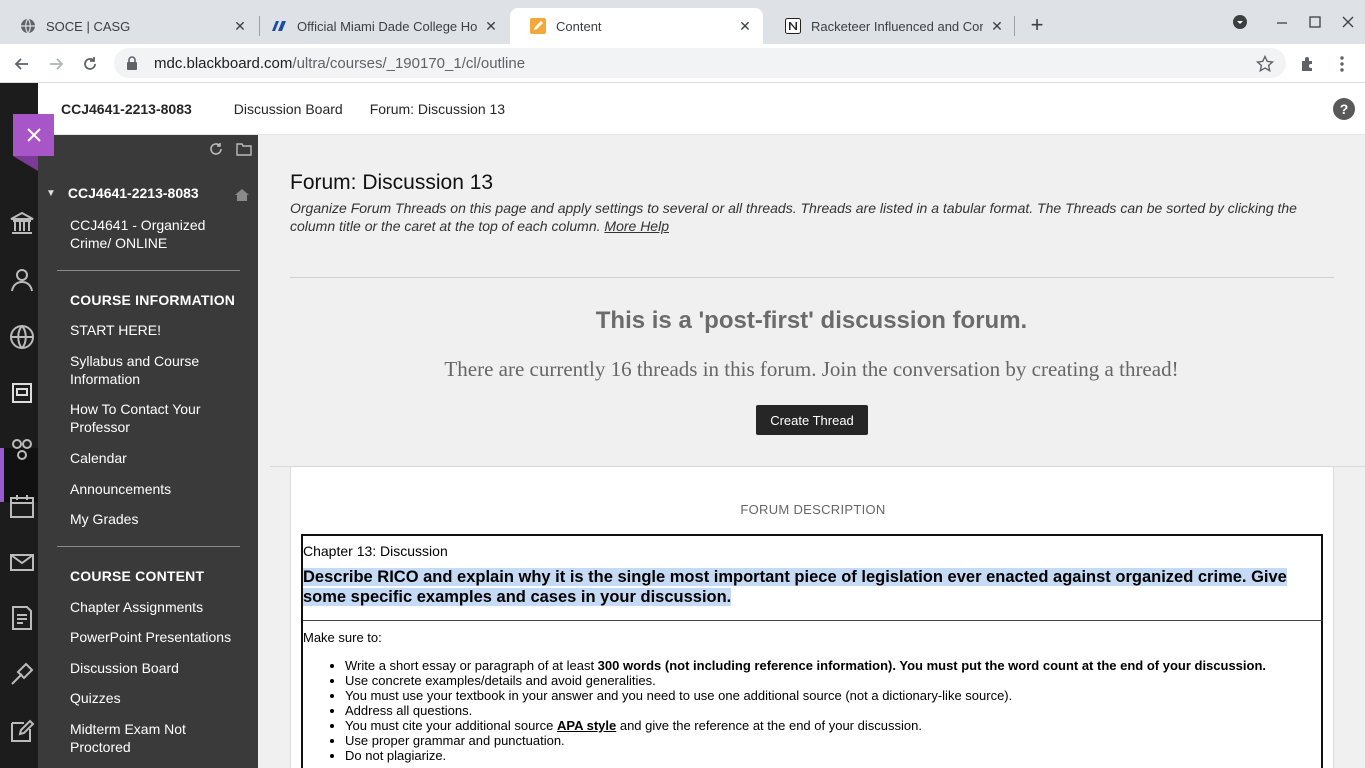  Describe the element at coordinates (586, 725) in the screenshot. I see `apa-style-link: APA style` at that location.